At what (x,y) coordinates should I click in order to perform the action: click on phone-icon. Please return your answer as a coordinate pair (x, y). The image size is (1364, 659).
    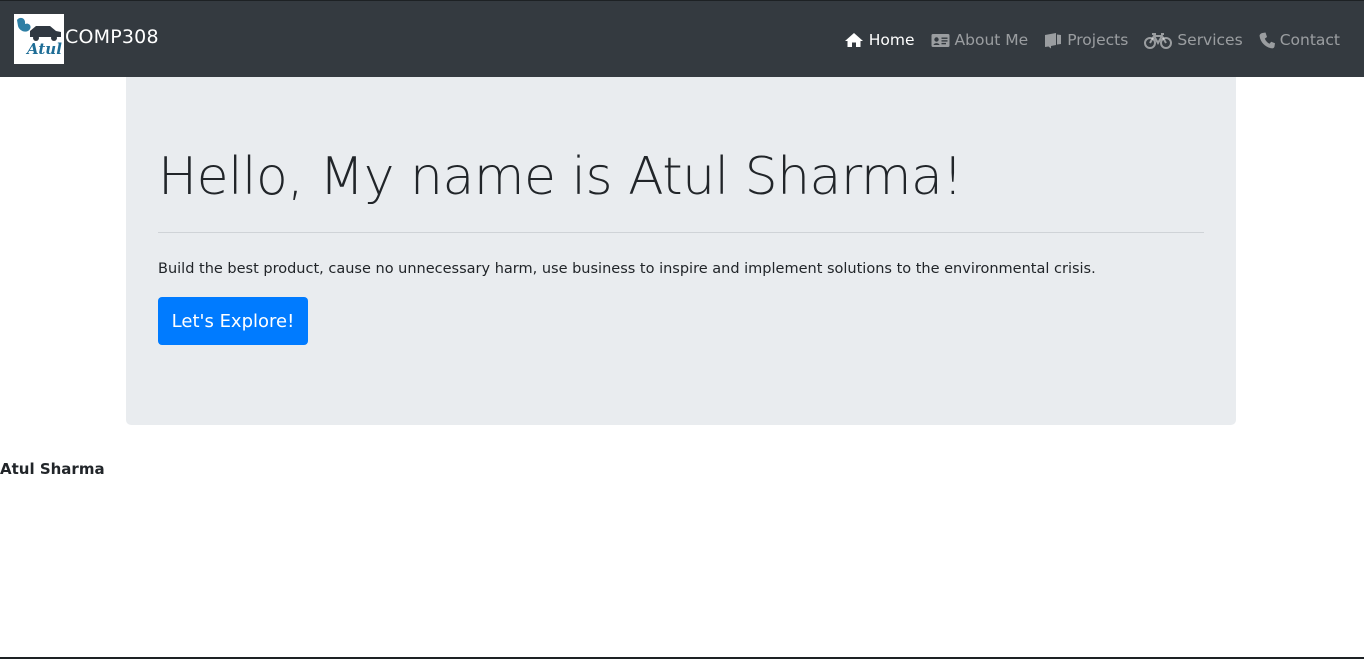
    Looking at the image, I should click on (1267, 40).